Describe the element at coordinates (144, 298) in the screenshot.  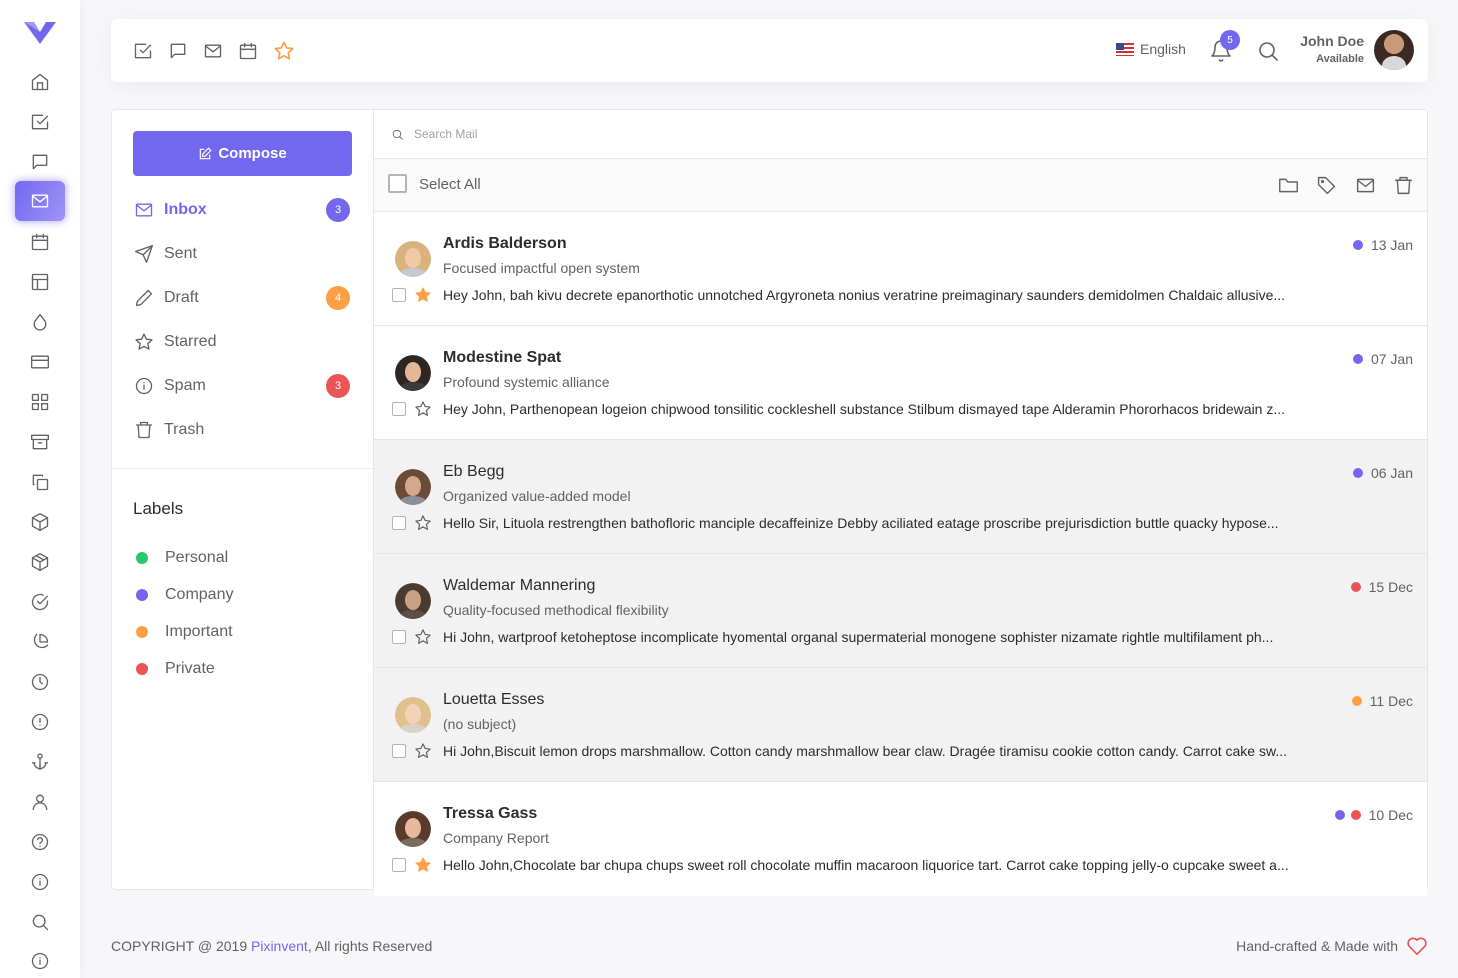
I see `pencil-icon` at that location.